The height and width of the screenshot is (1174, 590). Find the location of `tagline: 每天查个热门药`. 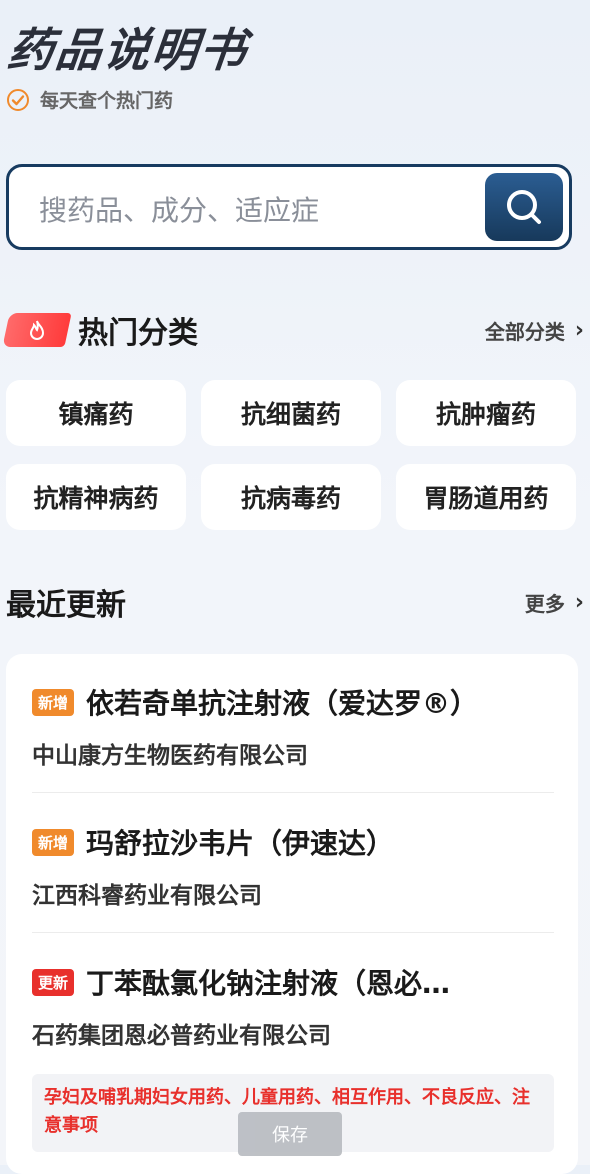

tagline: 每天查个热门药 is located at coordinates (89, 99).